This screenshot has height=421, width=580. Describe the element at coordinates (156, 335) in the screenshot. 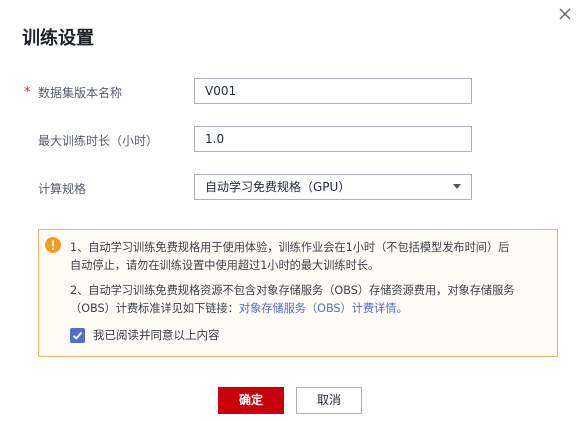

I see `agree-label: 我已阅读并同意以上内容` at that location.